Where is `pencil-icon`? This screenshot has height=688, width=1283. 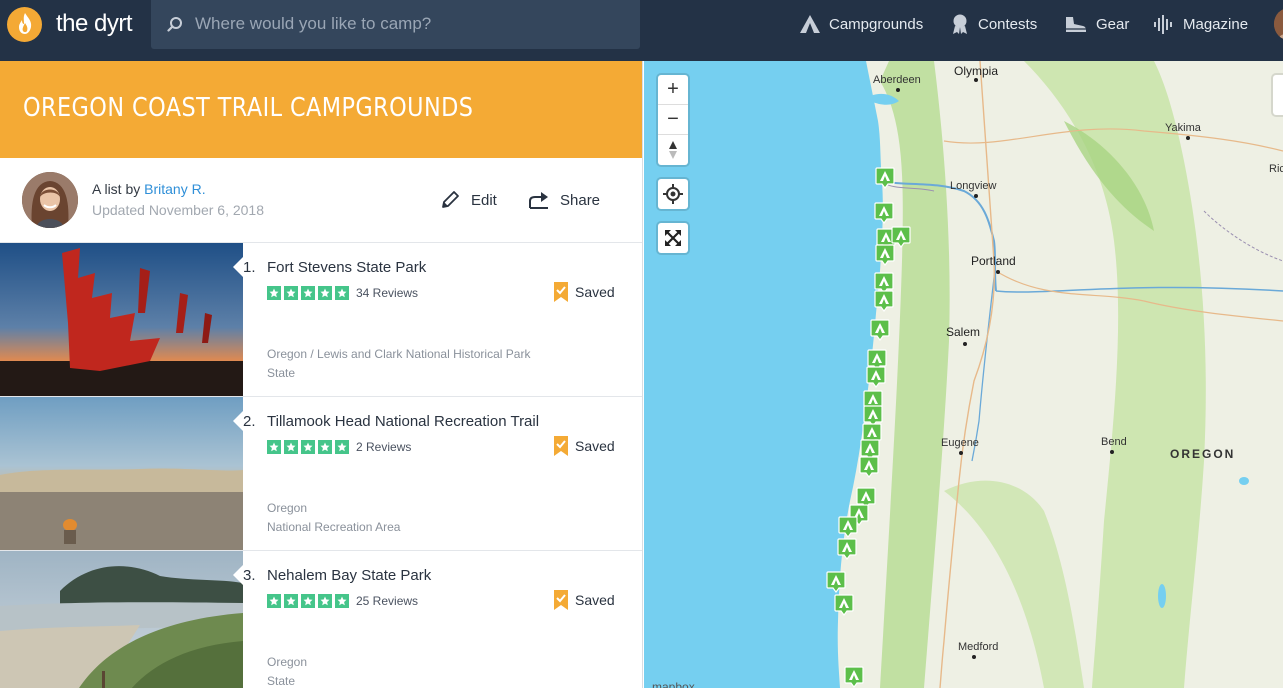
pencil-icon is located at coordinates (450, 199).